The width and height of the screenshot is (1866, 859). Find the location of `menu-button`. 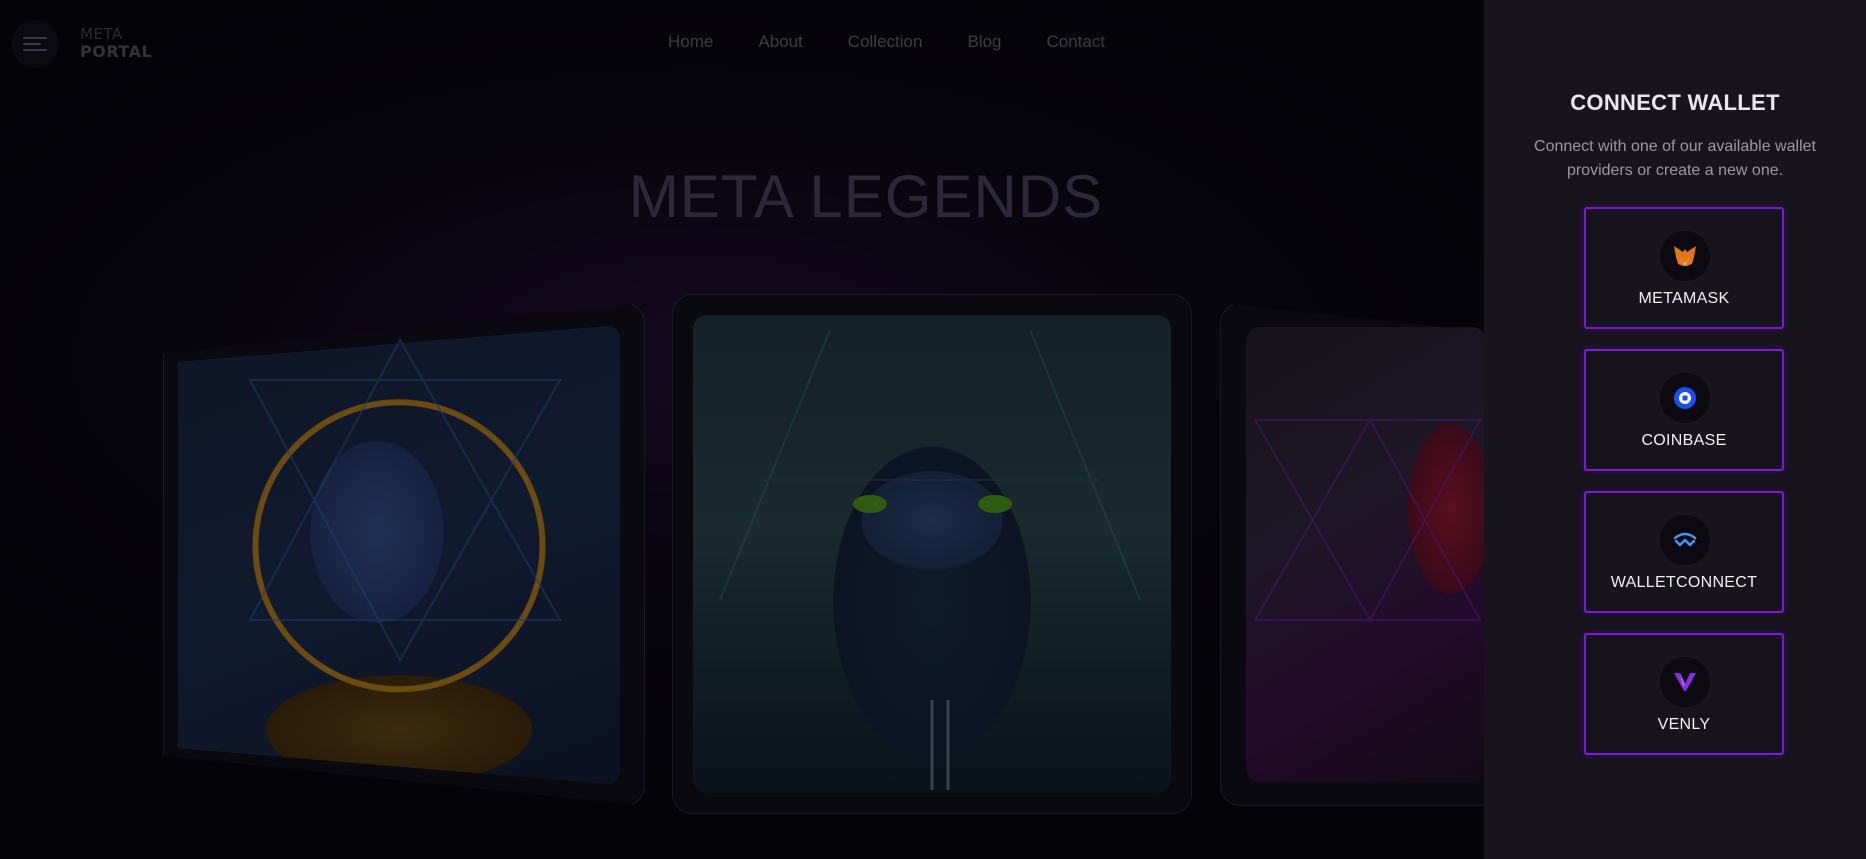

menu-button is located at coordinates (35, 44).